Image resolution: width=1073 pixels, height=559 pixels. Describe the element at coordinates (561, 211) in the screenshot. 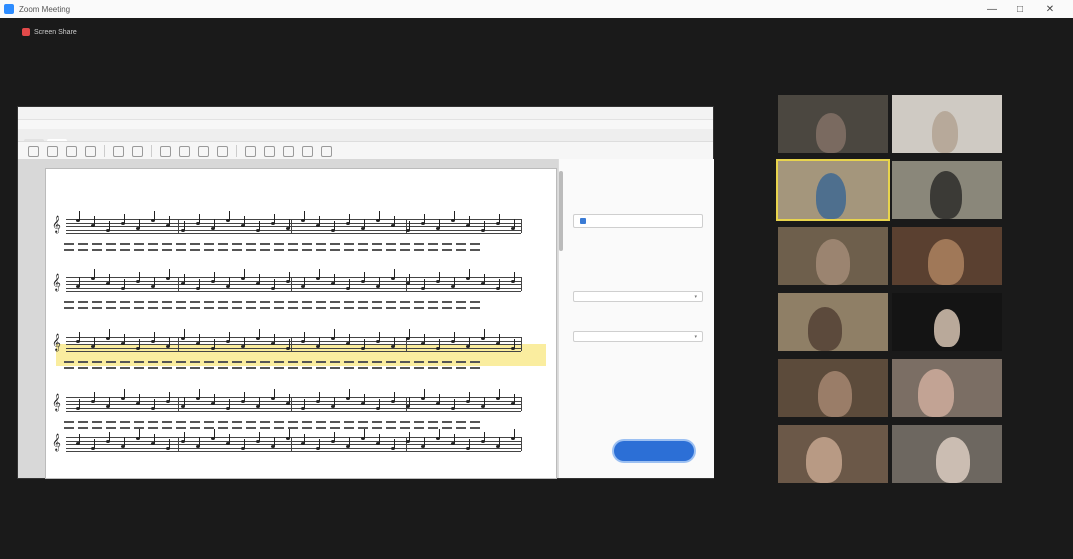

I see `panel-scrollbar` at that location.